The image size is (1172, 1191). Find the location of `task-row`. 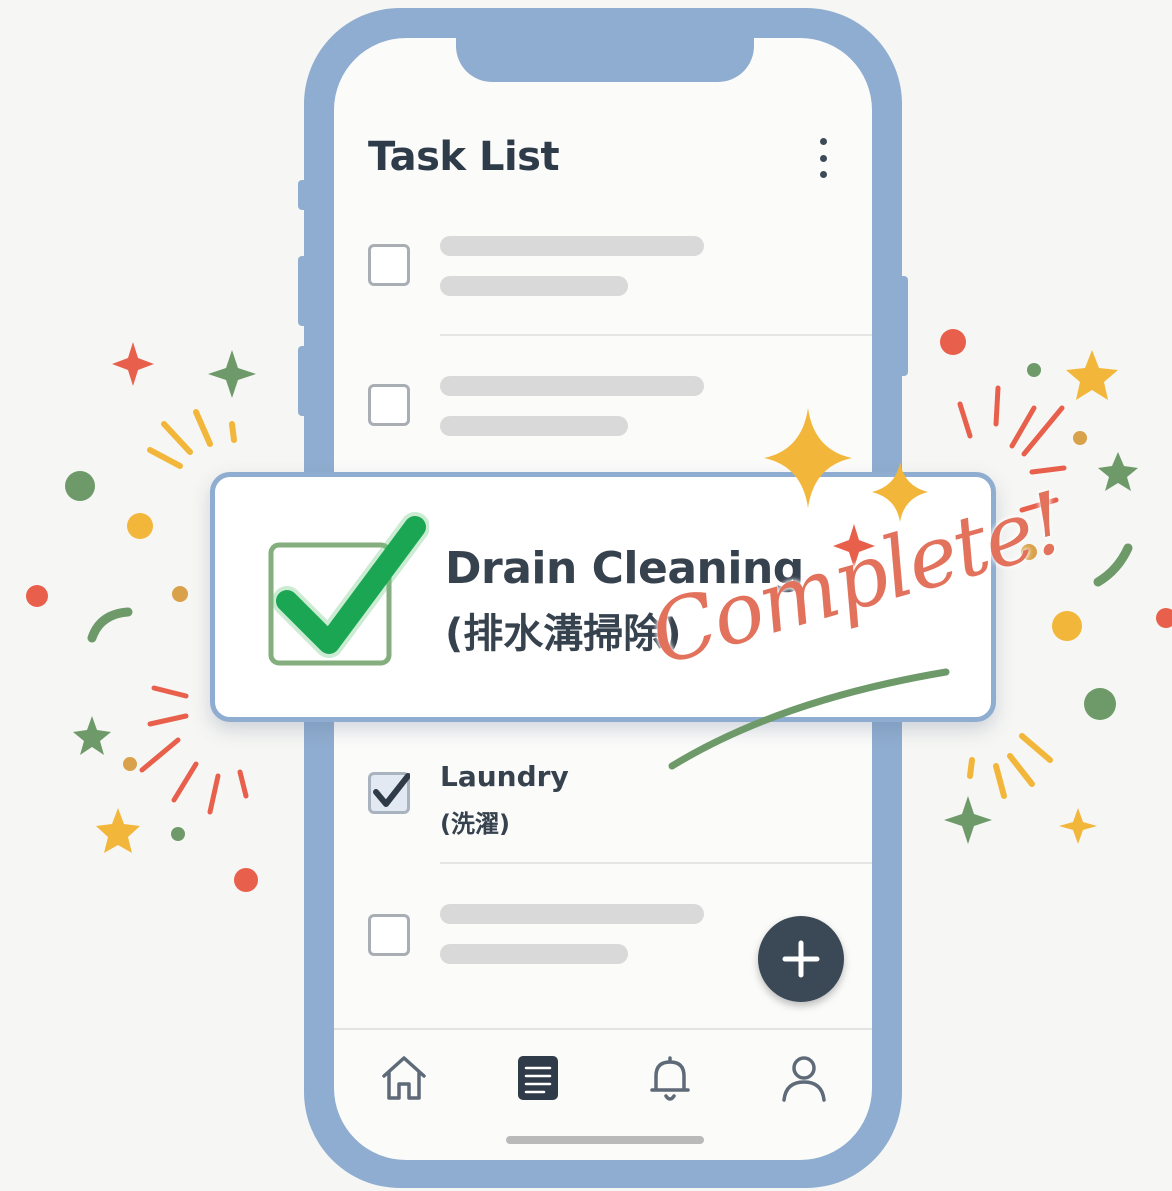

task-row is located at coordinates (603, 298).